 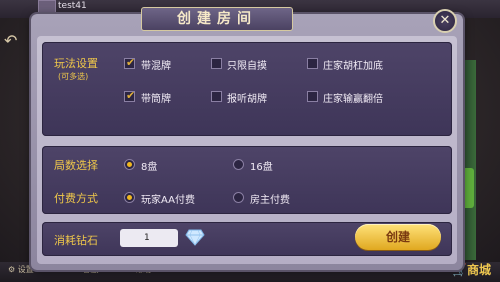 What do you see at coordinates (12, 41) in the screenshot?
I see `back-arrow-icon: ↶` at bounding box center [12, 41].